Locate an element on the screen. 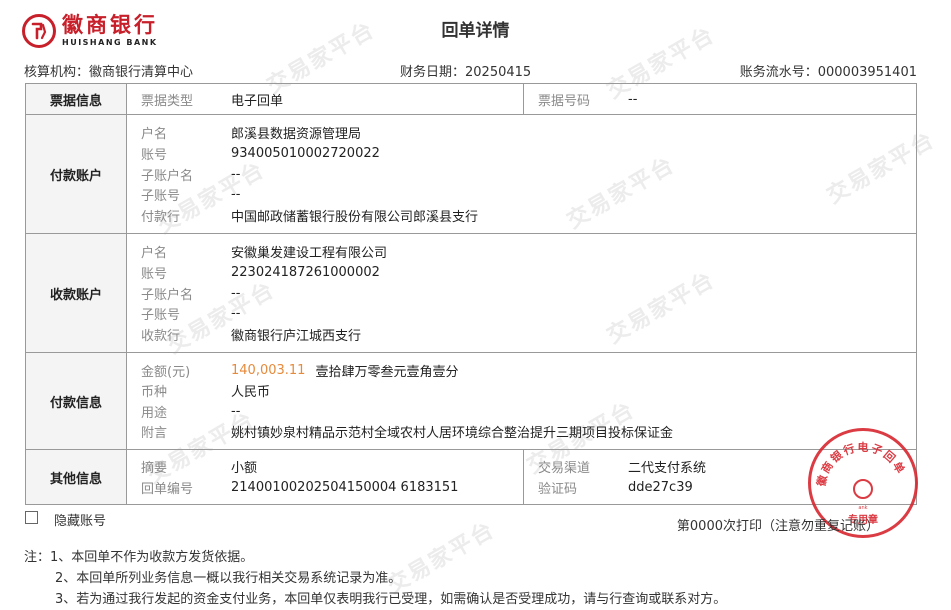 The width and height of the screenshot is (951, 610). hide-account-label: 隐藏账号 is located at coordinates (80, 519).